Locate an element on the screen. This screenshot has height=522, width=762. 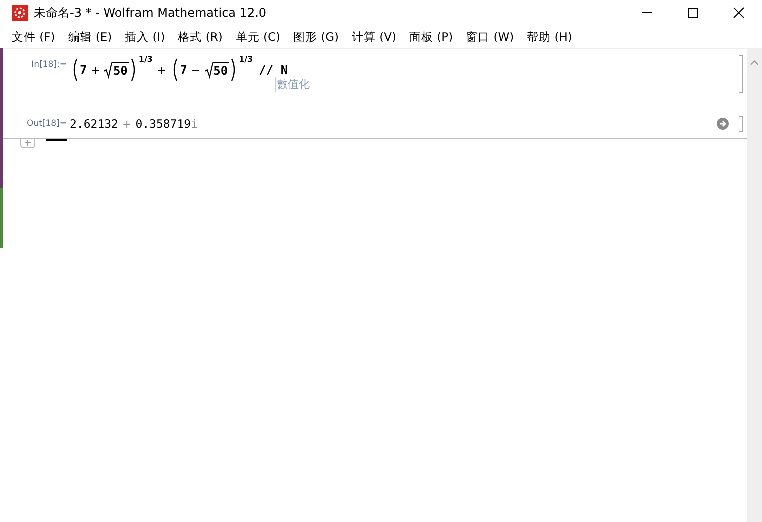
math-operator: + is located at coordinates (95, 70).